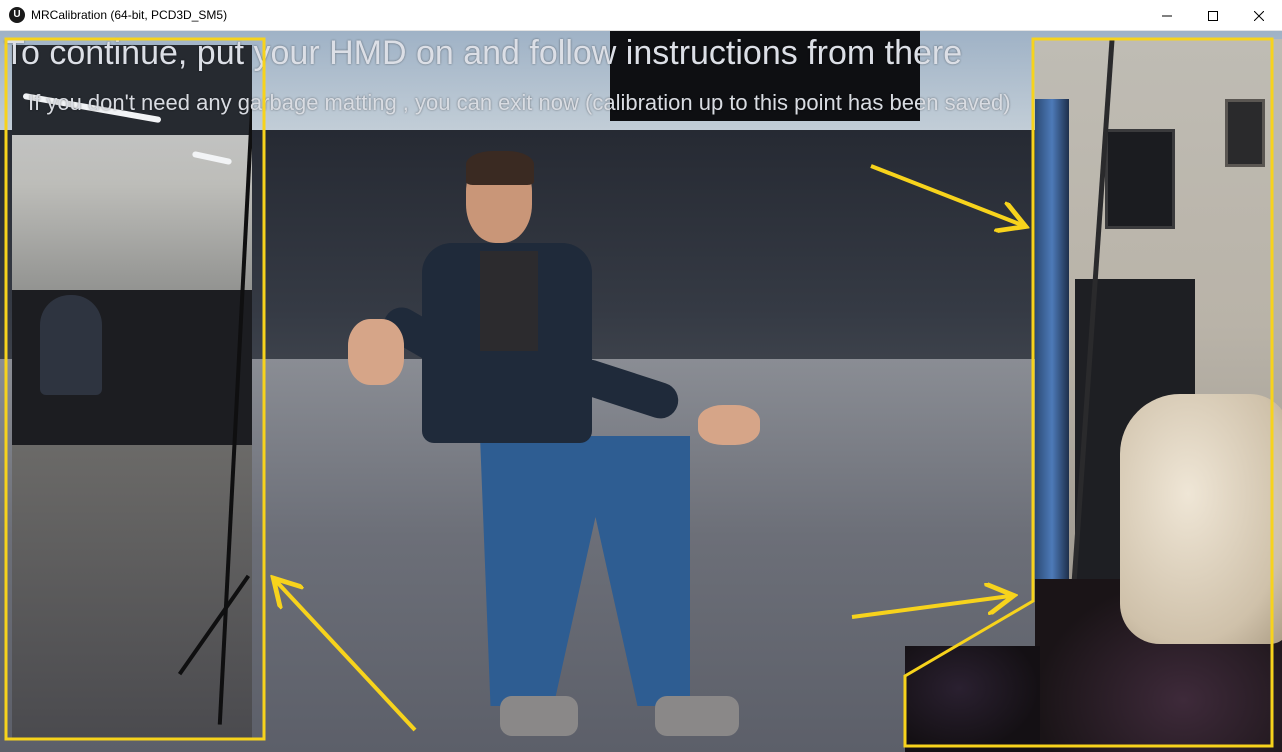  Describe the element at coordinates (509, 301) in the screenshot. I see `subject-tshirt` at that location.